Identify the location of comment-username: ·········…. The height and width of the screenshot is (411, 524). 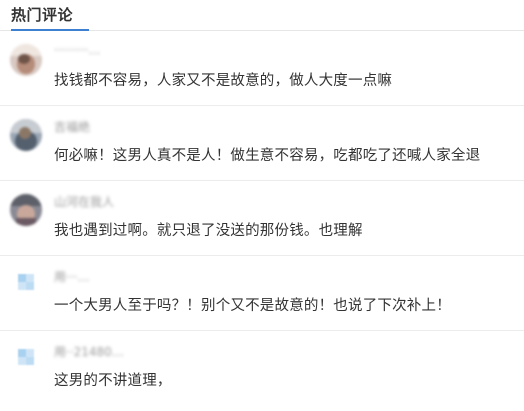
(77, 50).